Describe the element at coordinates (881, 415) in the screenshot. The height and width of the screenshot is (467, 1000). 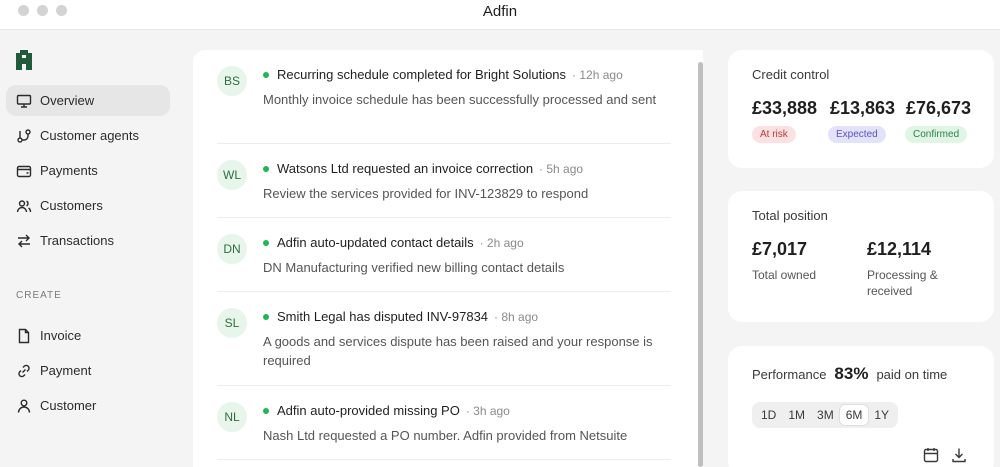
I see `range-1y-button: 1Y` at that location.